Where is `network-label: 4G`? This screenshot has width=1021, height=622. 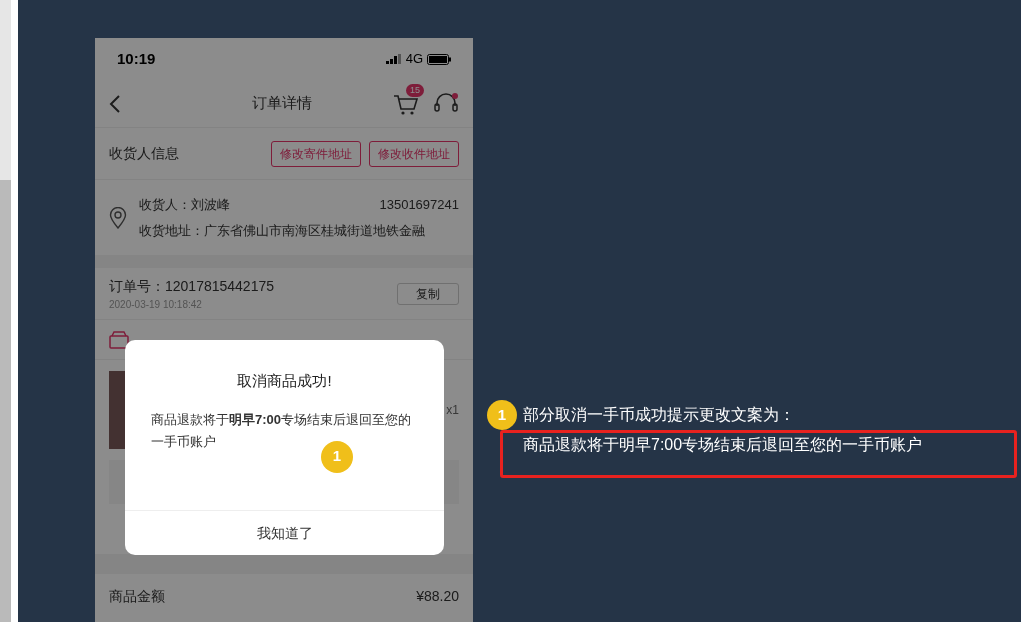
network-label: 4G is located at coordinates (414, 59).